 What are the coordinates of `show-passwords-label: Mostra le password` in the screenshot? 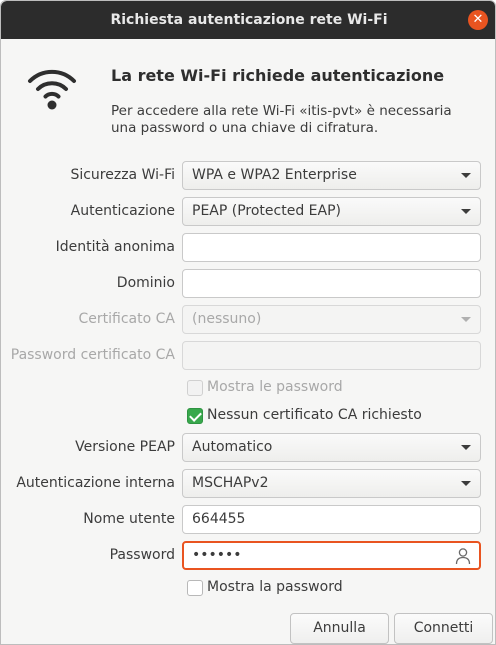 It's located at (275, 387).